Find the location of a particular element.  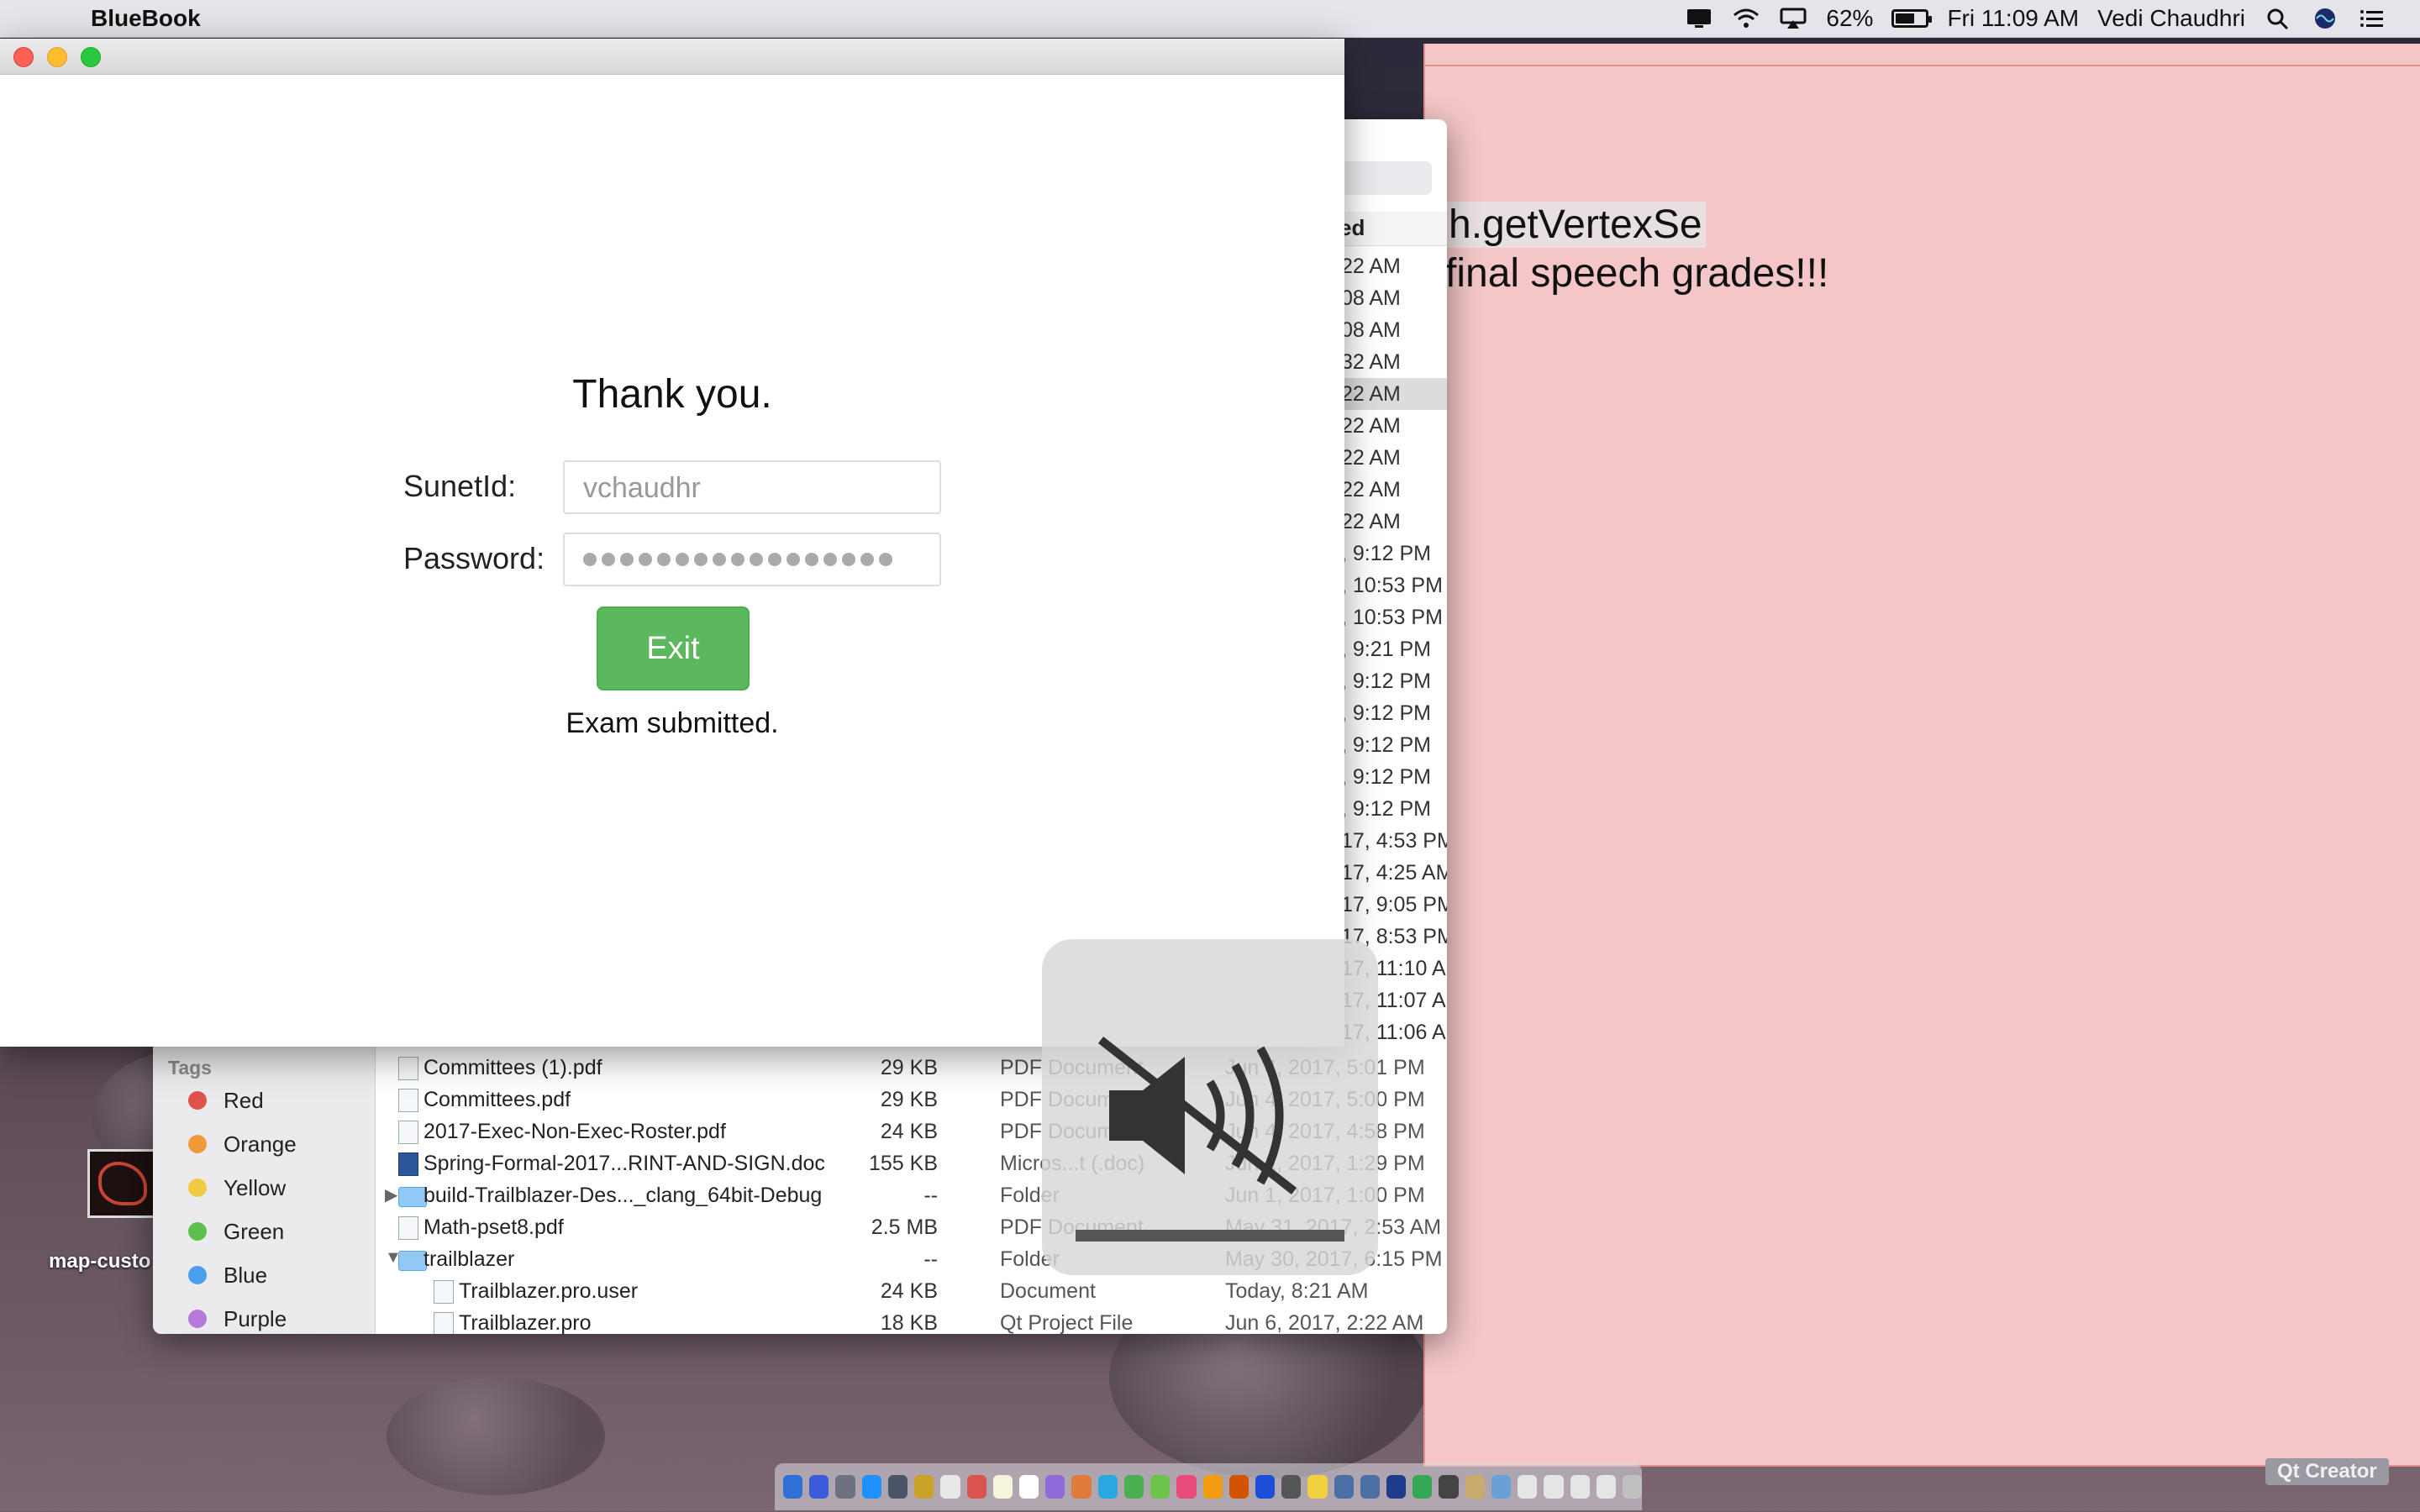

sticky-text-line-1: h.getVertexSe is located at coordinates (1575, 225).